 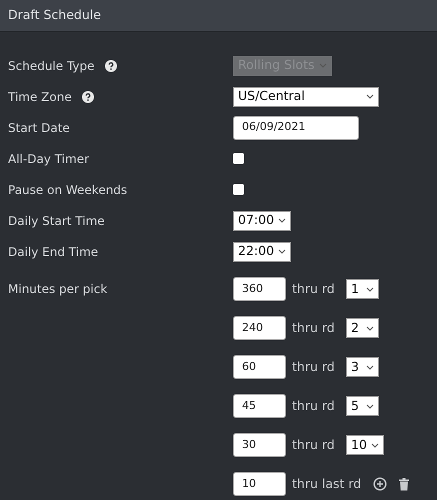 I want to click on dropdown: 1, so click(x=362, y=289).